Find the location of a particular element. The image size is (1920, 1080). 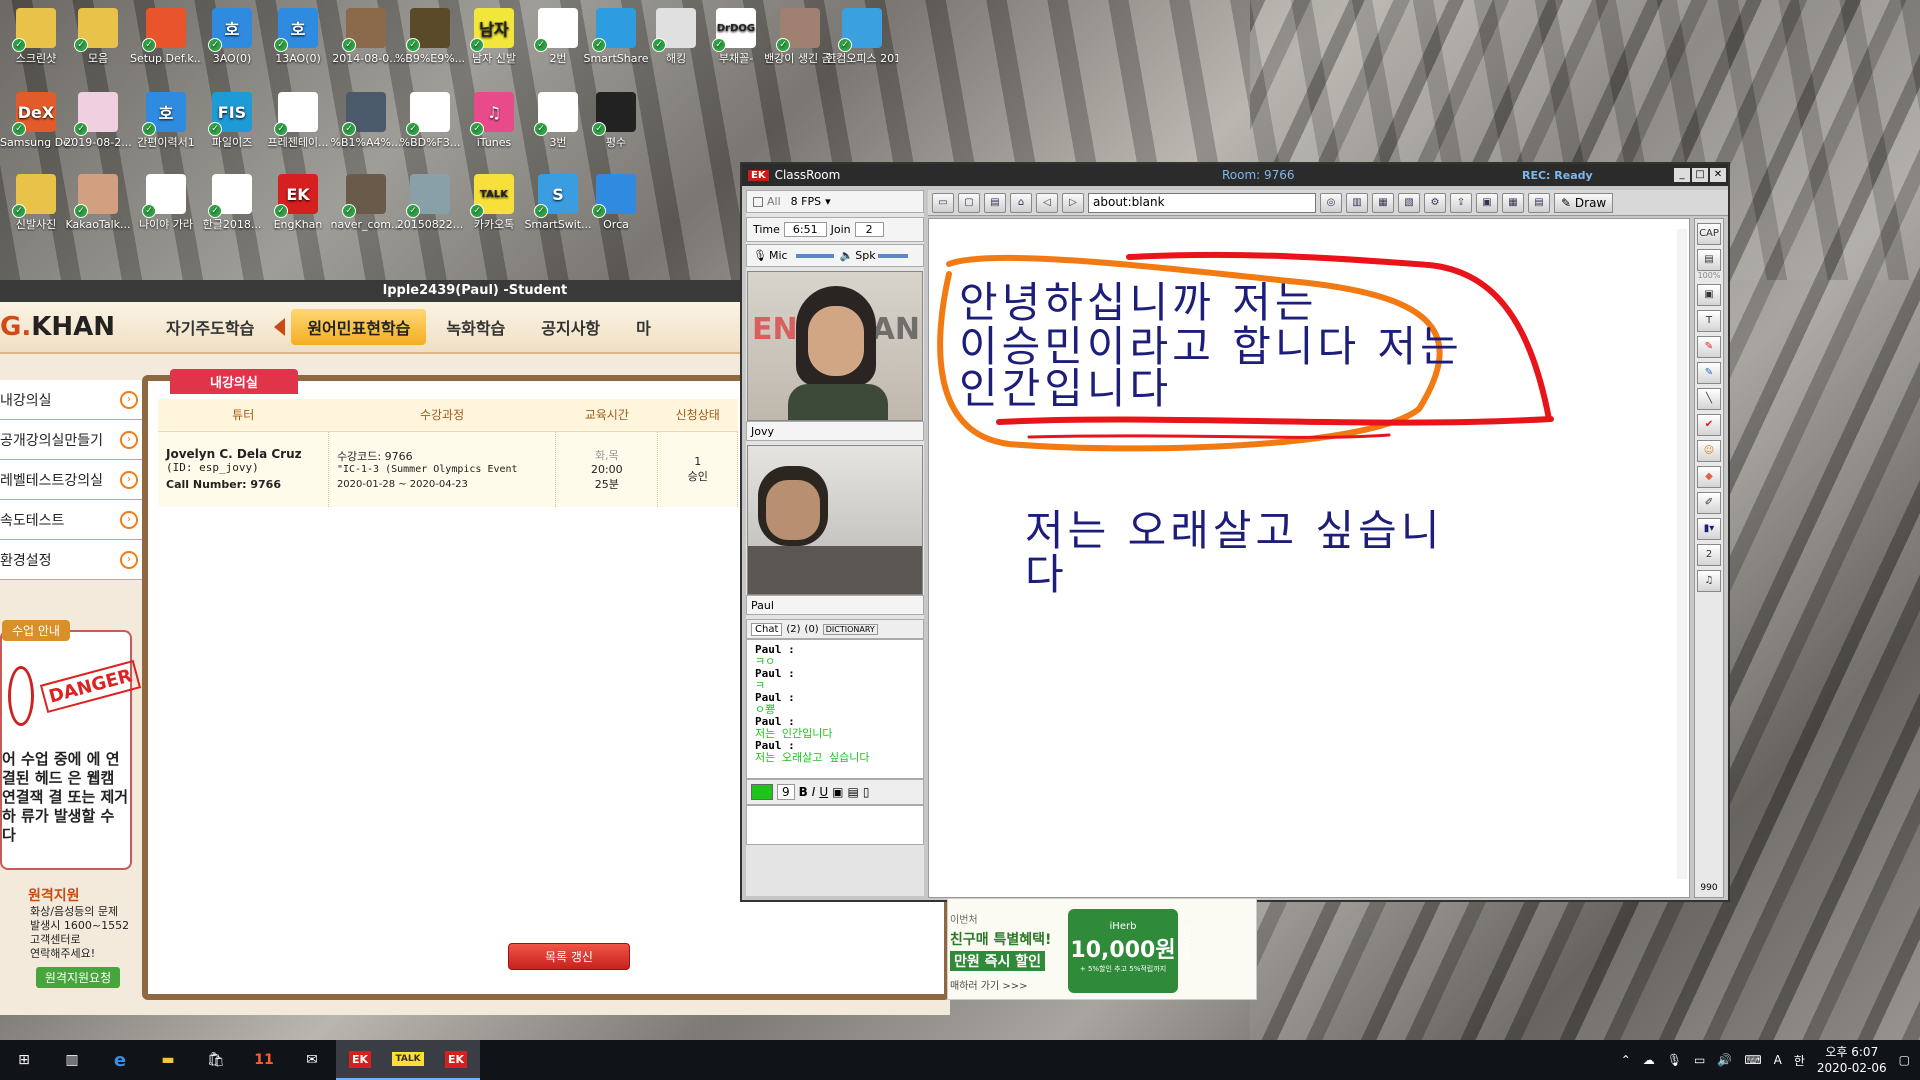

desktop-icon: EK ✓ EngKhan is located at coordinates (298, 212).